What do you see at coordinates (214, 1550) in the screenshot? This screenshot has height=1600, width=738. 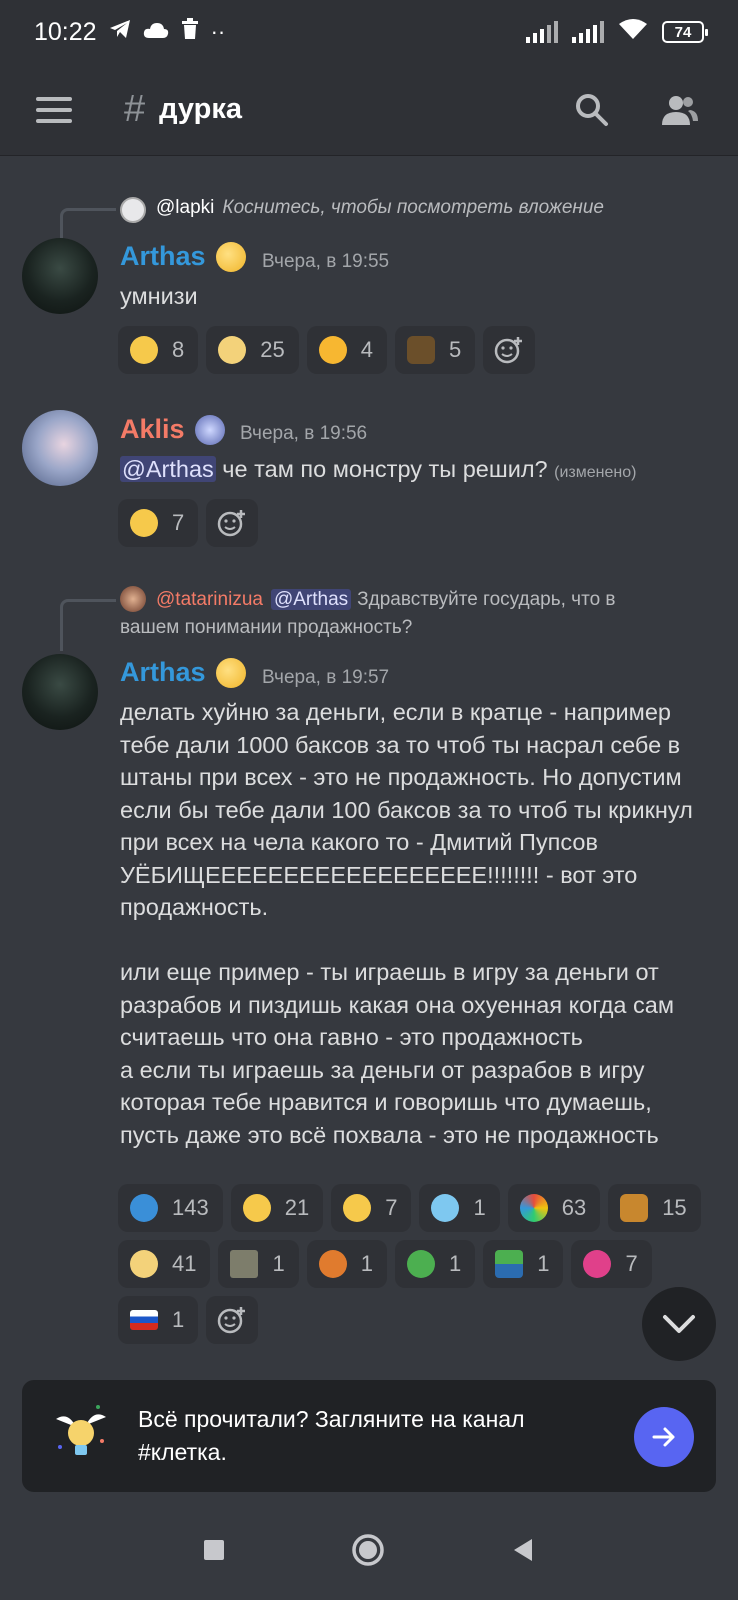 I see `recents-icon` at bounding box center [214, 1550].